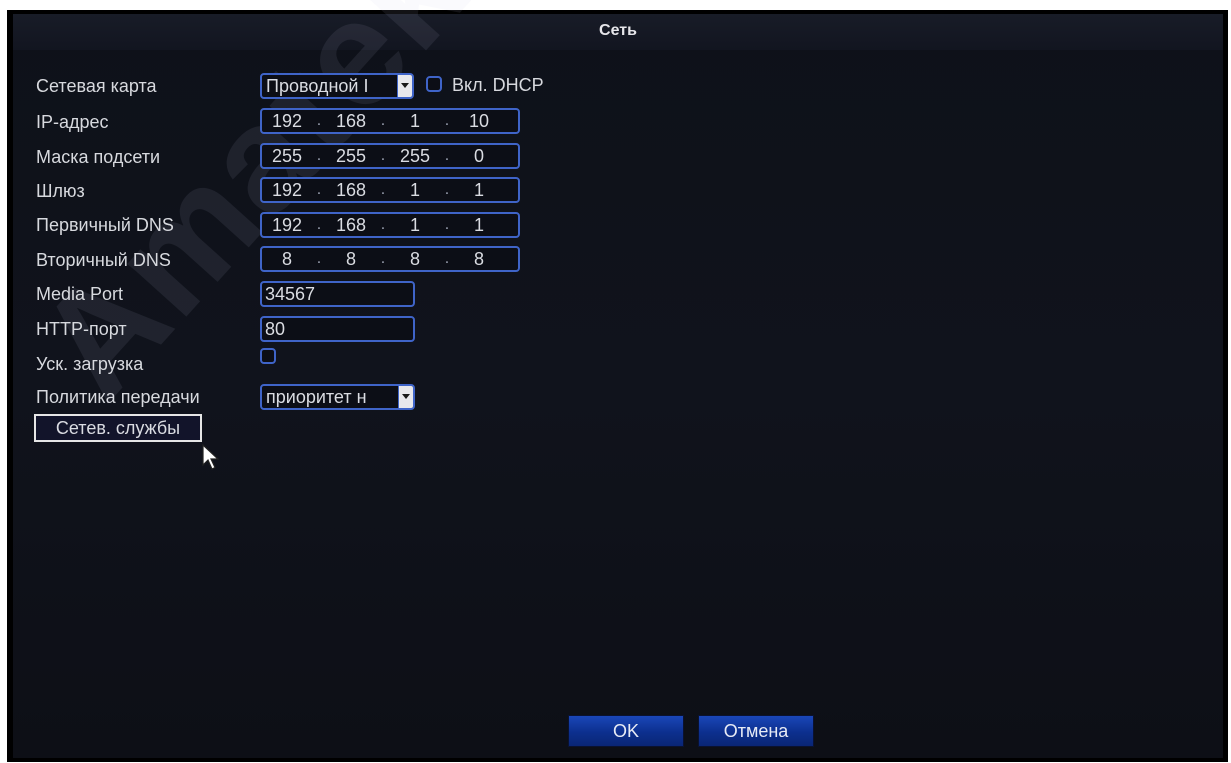  I want to click on media-port-value: 34567, so click(290, 294).